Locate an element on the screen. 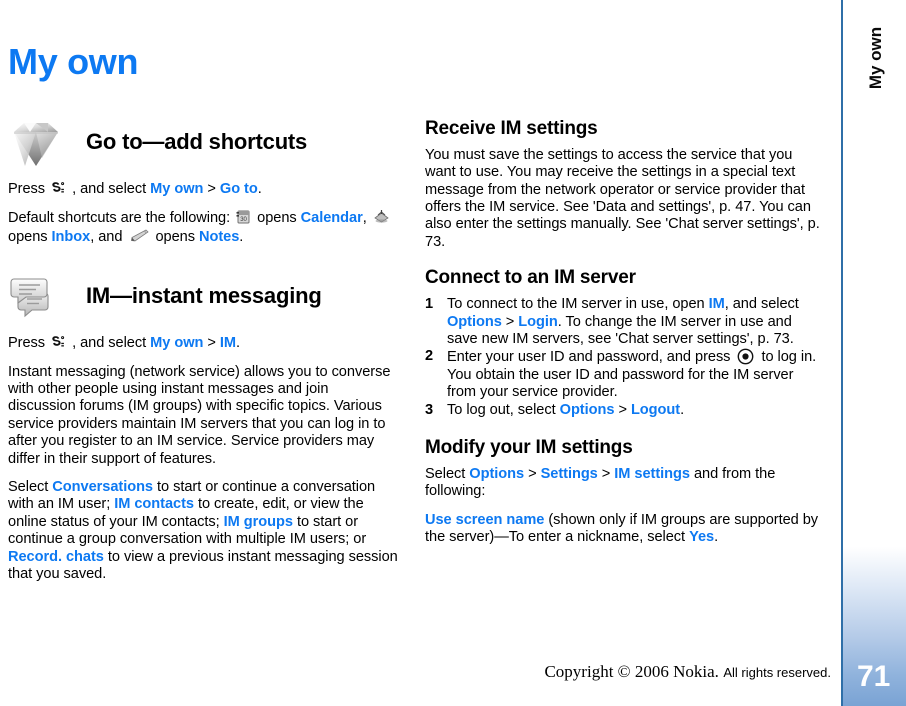 This screenshot has height=706, width=906. modify-sep-1: > is located at coordinates (532, 473).